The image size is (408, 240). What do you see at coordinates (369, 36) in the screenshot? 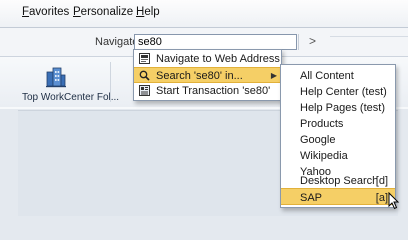
I see `navigate-divider` at bounding box center [369, 36].